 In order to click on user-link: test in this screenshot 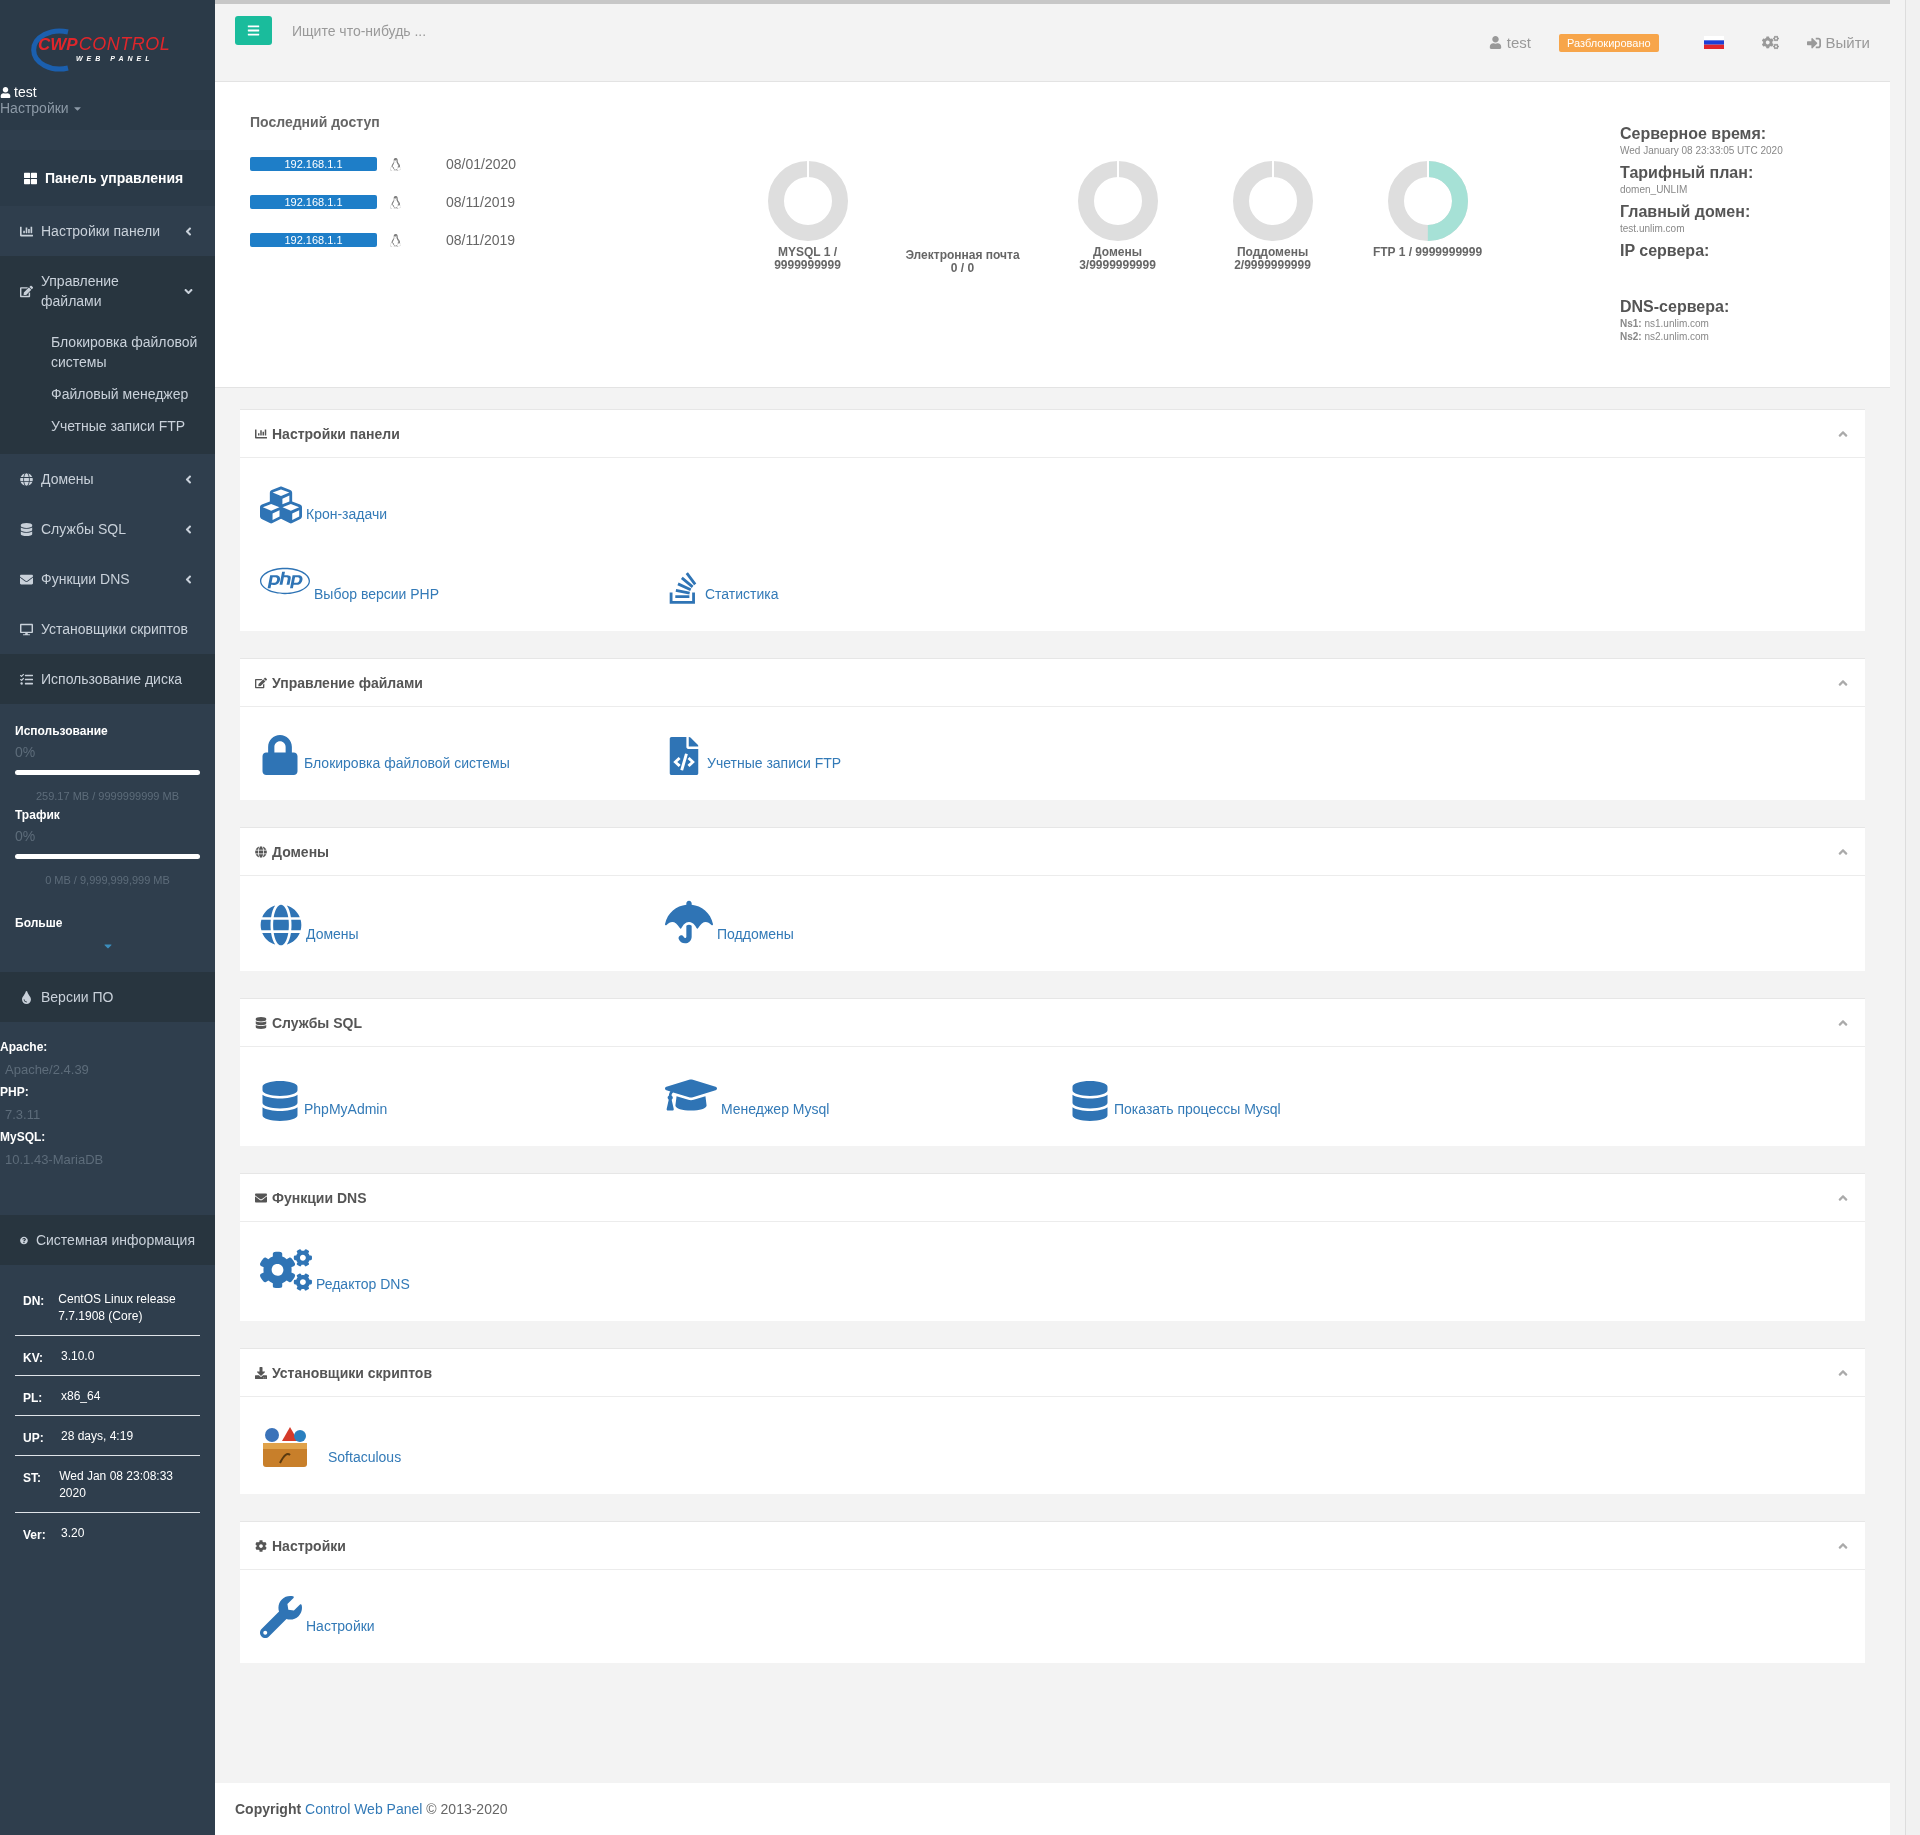, I will do `click(1509, 42)`.